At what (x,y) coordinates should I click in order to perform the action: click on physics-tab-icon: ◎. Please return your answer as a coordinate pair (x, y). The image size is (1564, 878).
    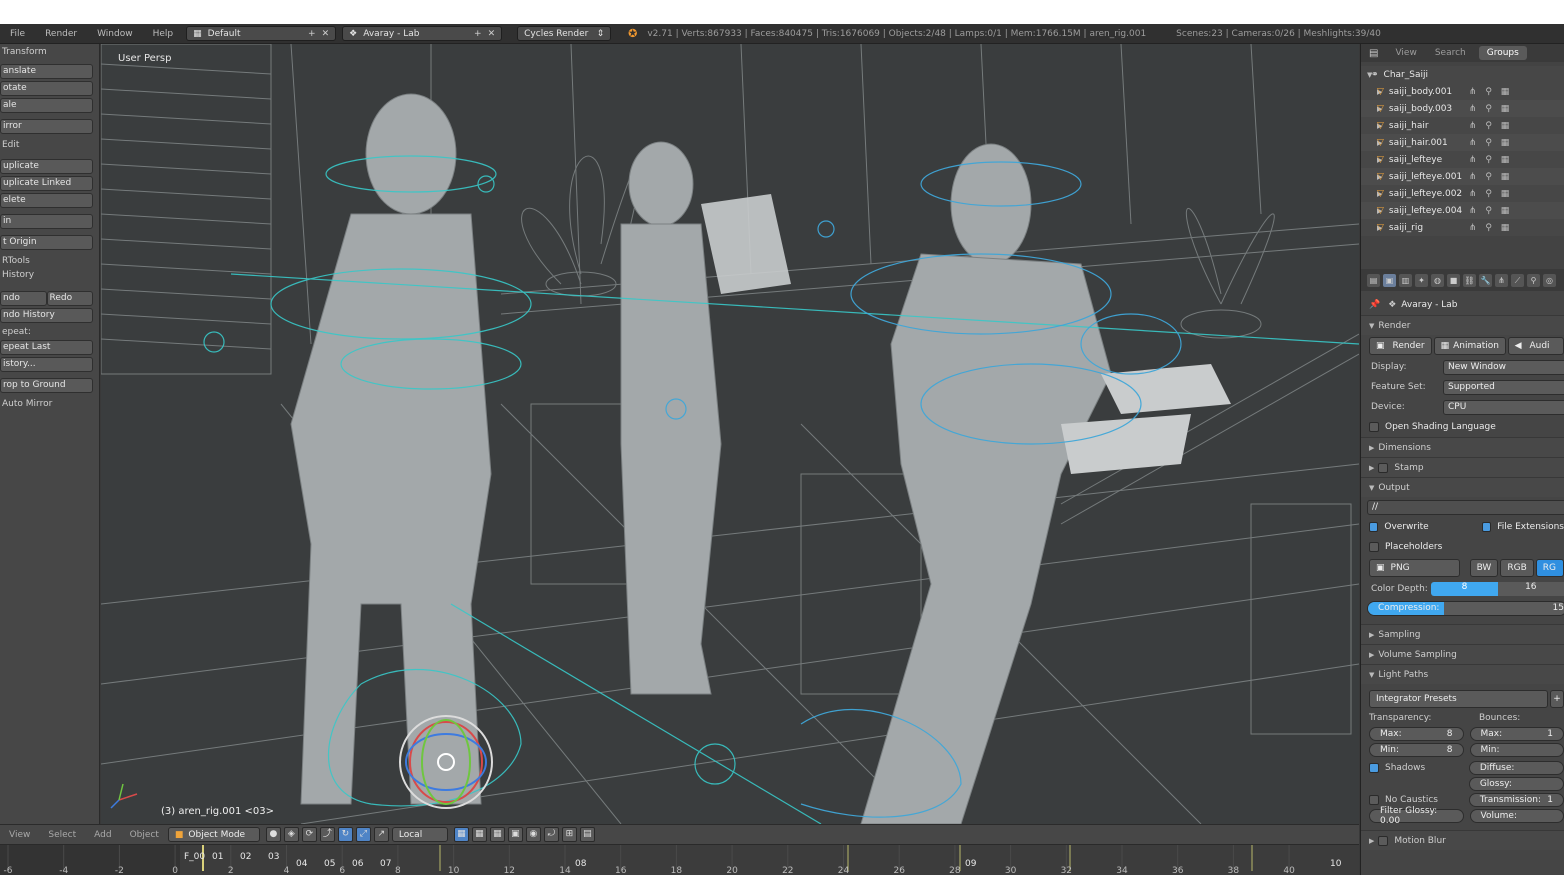
    Looking at the image, I should click on (1549, 280).